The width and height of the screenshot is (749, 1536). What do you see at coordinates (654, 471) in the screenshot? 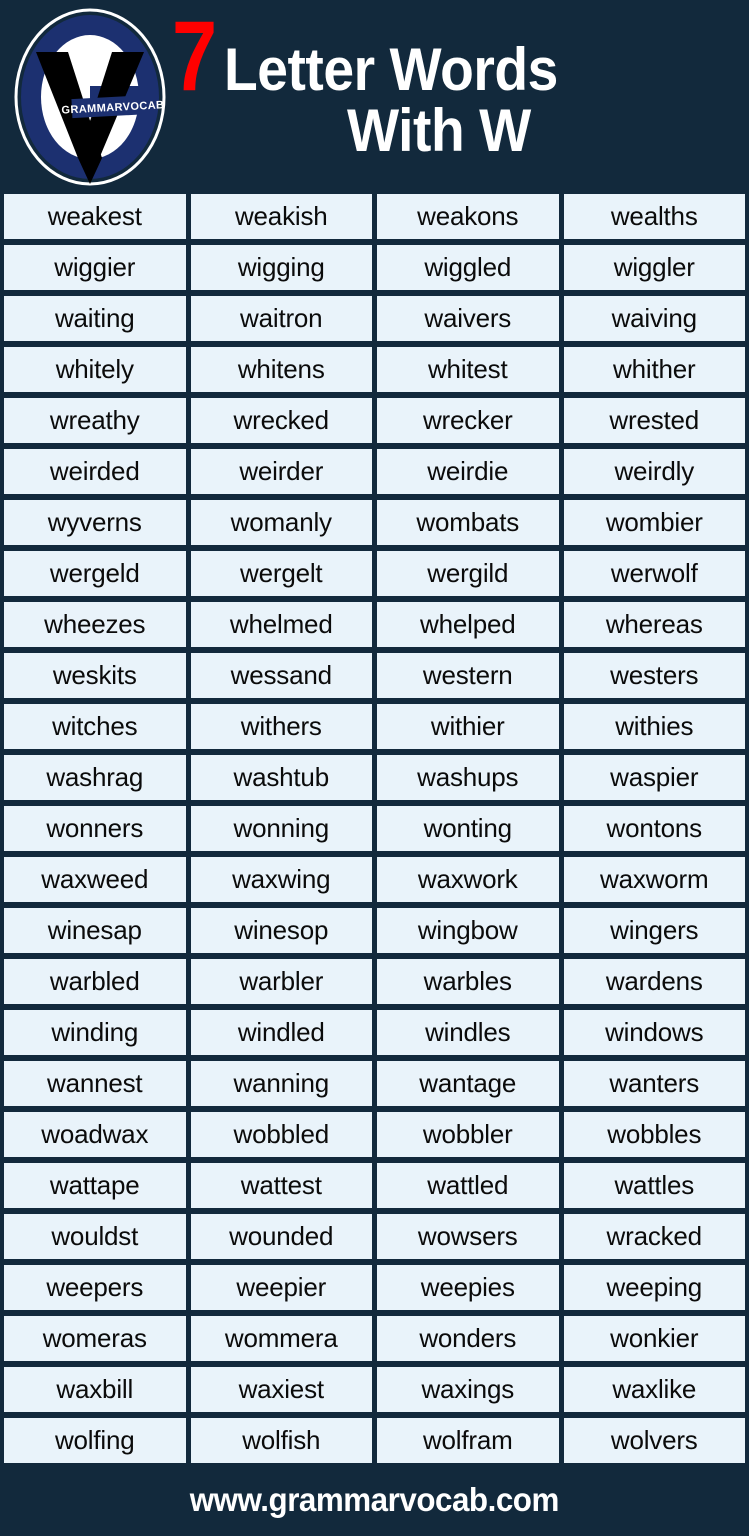
I see `word-cell: weirdly` at bounding box center [654, 471].